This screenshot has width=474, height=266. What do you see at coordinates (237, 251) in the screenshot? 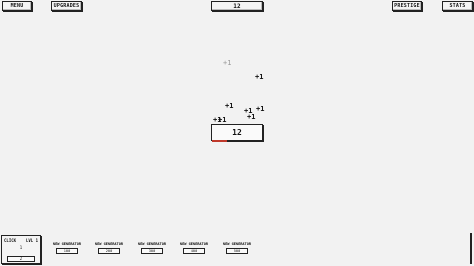
I see `generator-buy-button: 500` at bounding box center [237, 251].